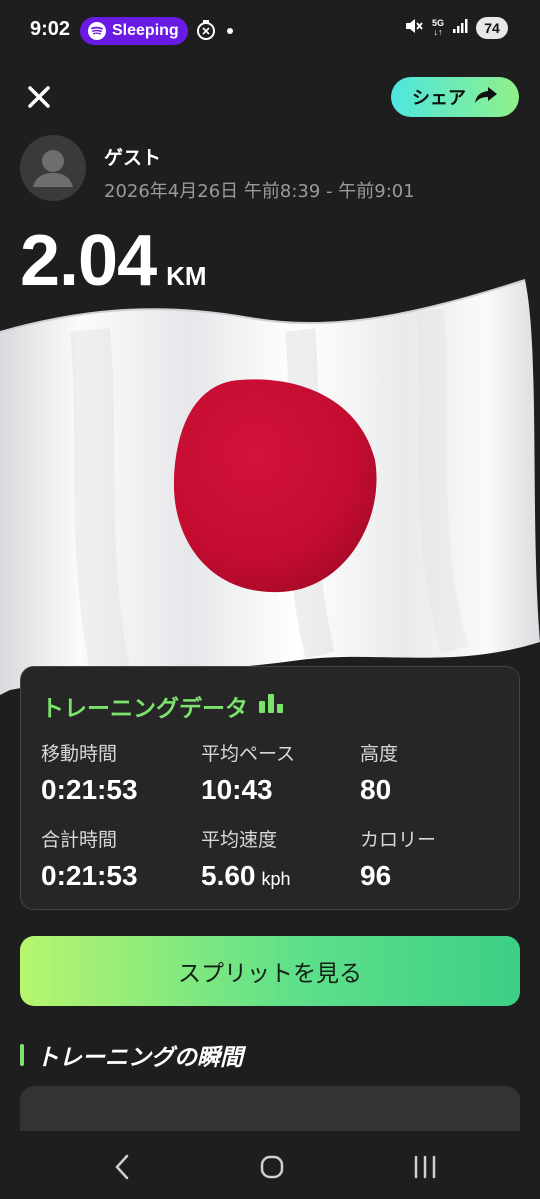 Image resolution: width=540 pixels, height=1199 pixels. Describe the element at coordinates (272, 1169) in the screenshot. I see `home-icon` at that location.